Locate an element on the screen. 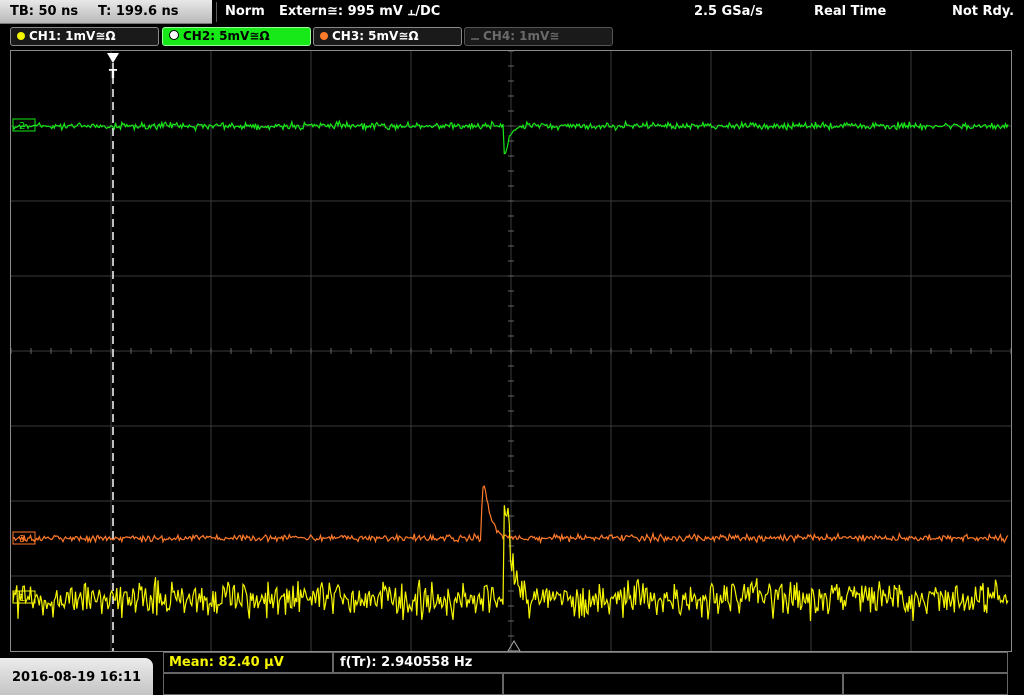 This screenshot has height=695, width=1024. trigger-source: Extern≅: 995 mV ⫠/DC is located at coordinates (359, 11).